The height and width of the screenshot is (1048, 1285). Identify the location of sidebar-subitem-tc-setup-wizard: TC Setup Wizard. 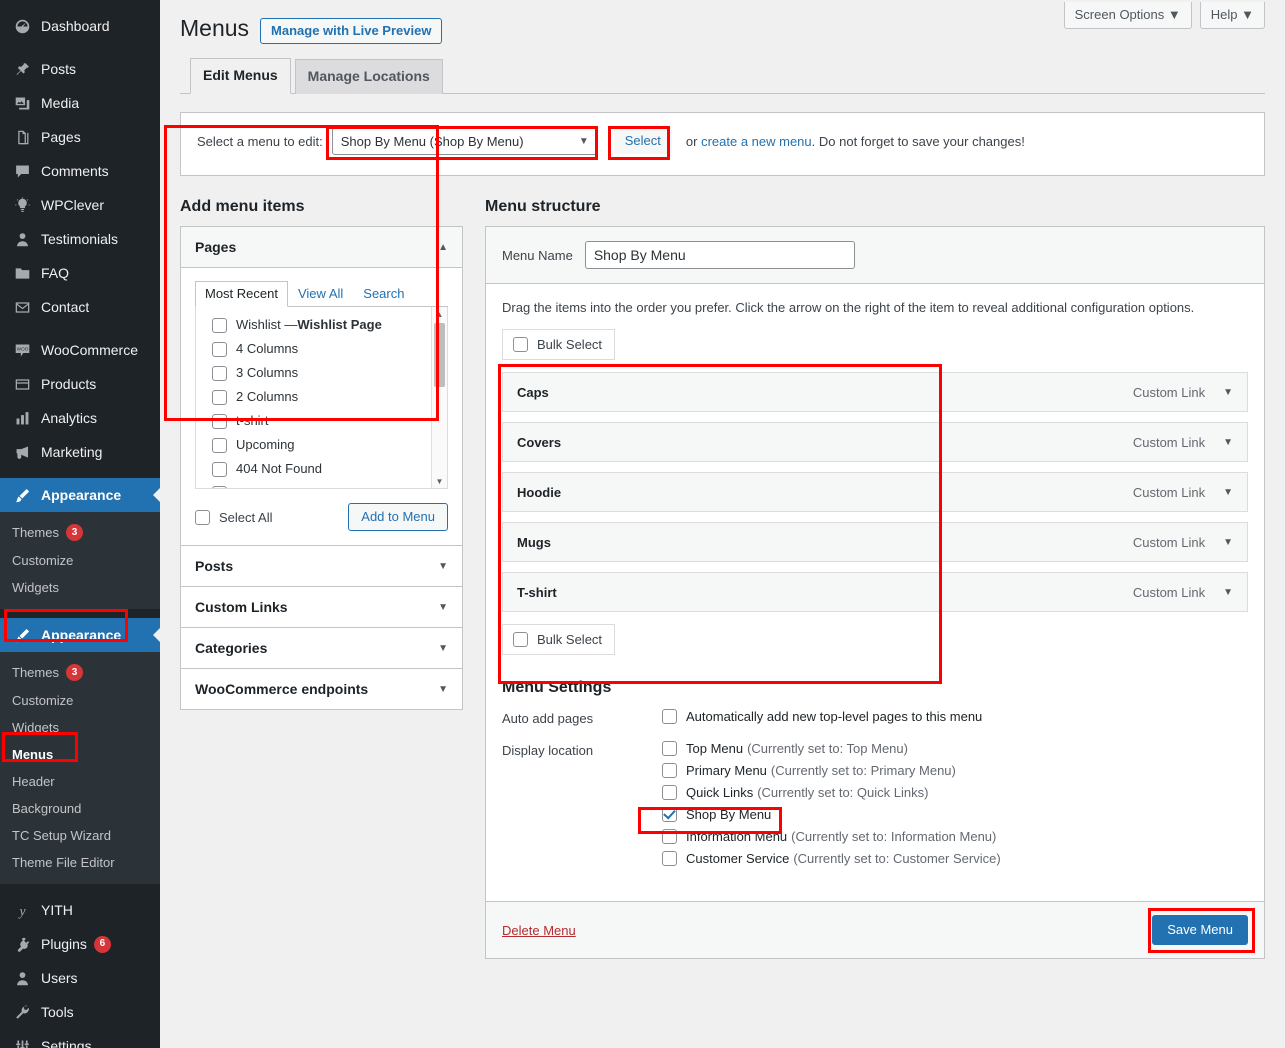
(80, 835).